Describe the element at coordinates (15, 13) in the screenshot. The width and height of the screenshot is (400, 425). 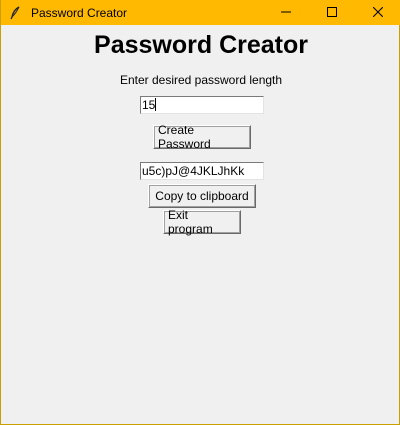
I see `feather-icon` at that location.